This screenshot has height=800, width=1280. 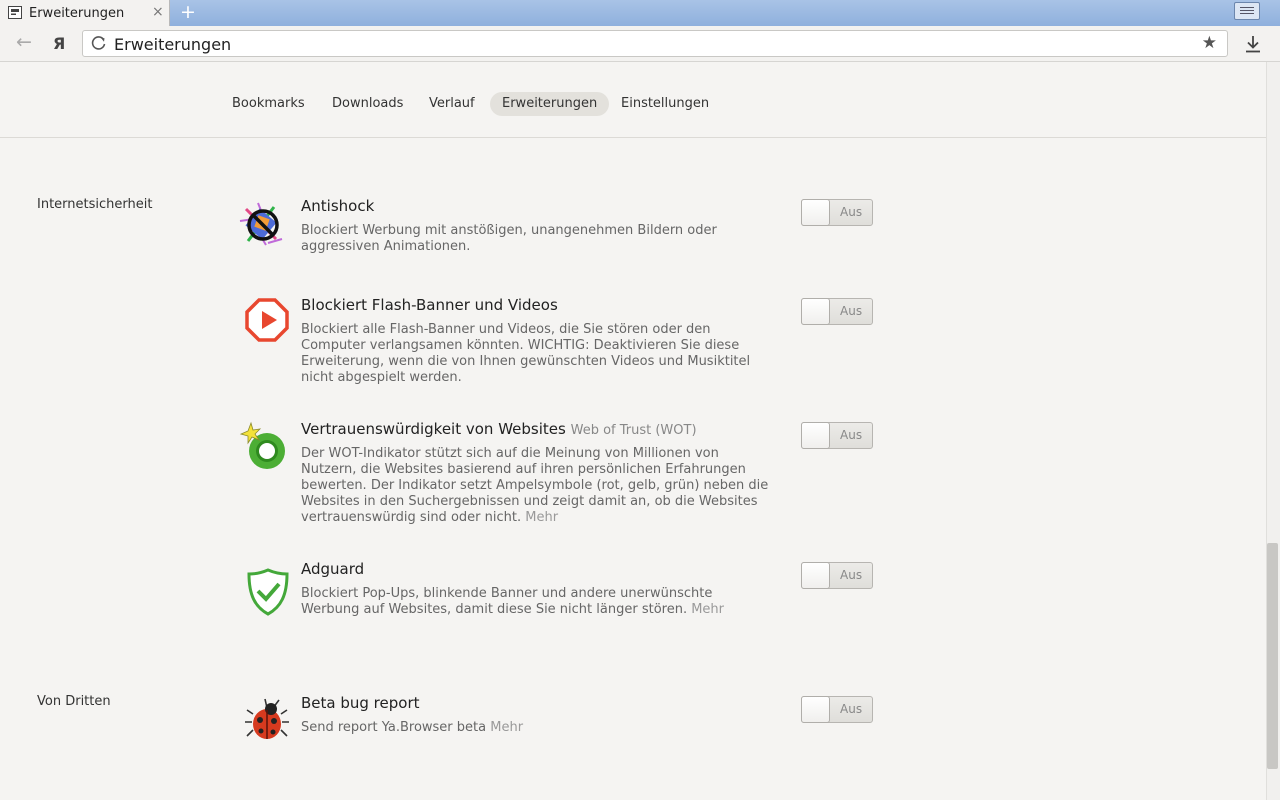 I want to click on ext-title-text: Beta bug report, so click(x=360, y=703).